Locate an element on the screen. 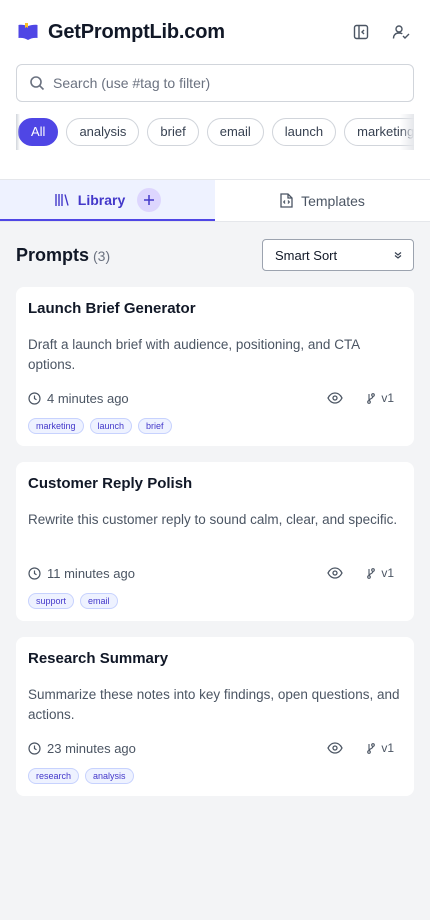  card-title: Launch Brief Generator is located at coordinates (112, 308).